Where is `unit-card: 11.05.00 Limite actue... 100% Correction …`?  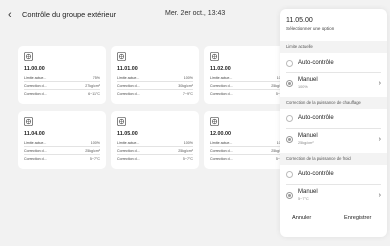 unit-card: 11.05.00 Limite actue... 100% Correction … is located at coordinates (155, 140).